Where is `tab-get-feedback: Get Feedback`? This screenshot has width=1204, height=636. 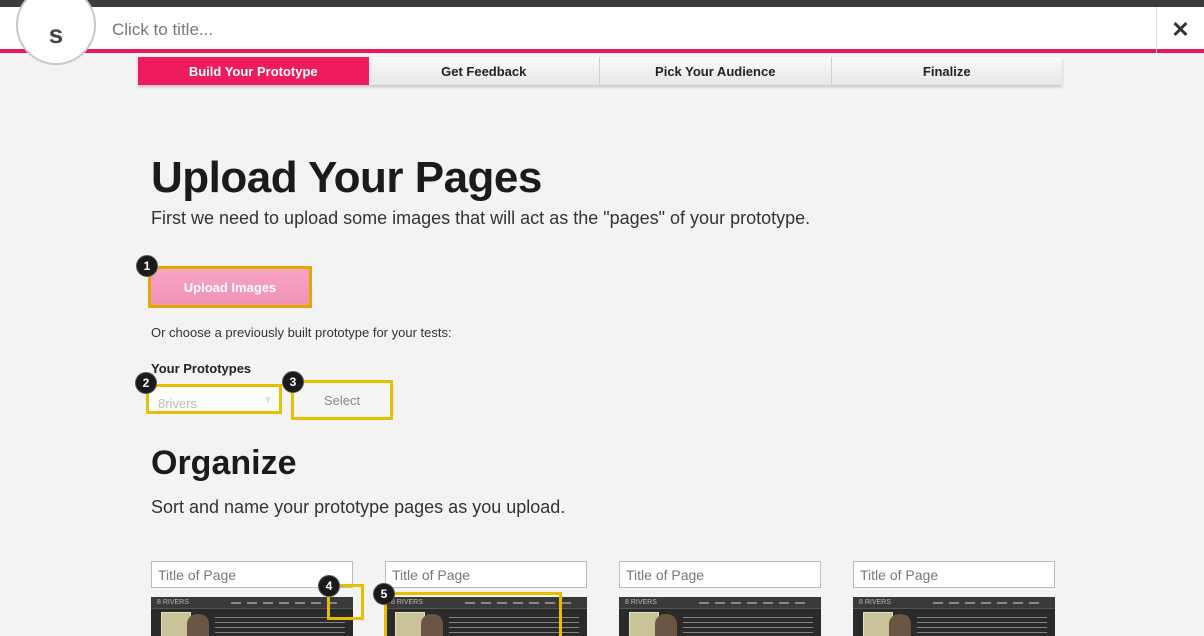 tab-get-feedback: Get Feedback is located at coordinates (484, 71).